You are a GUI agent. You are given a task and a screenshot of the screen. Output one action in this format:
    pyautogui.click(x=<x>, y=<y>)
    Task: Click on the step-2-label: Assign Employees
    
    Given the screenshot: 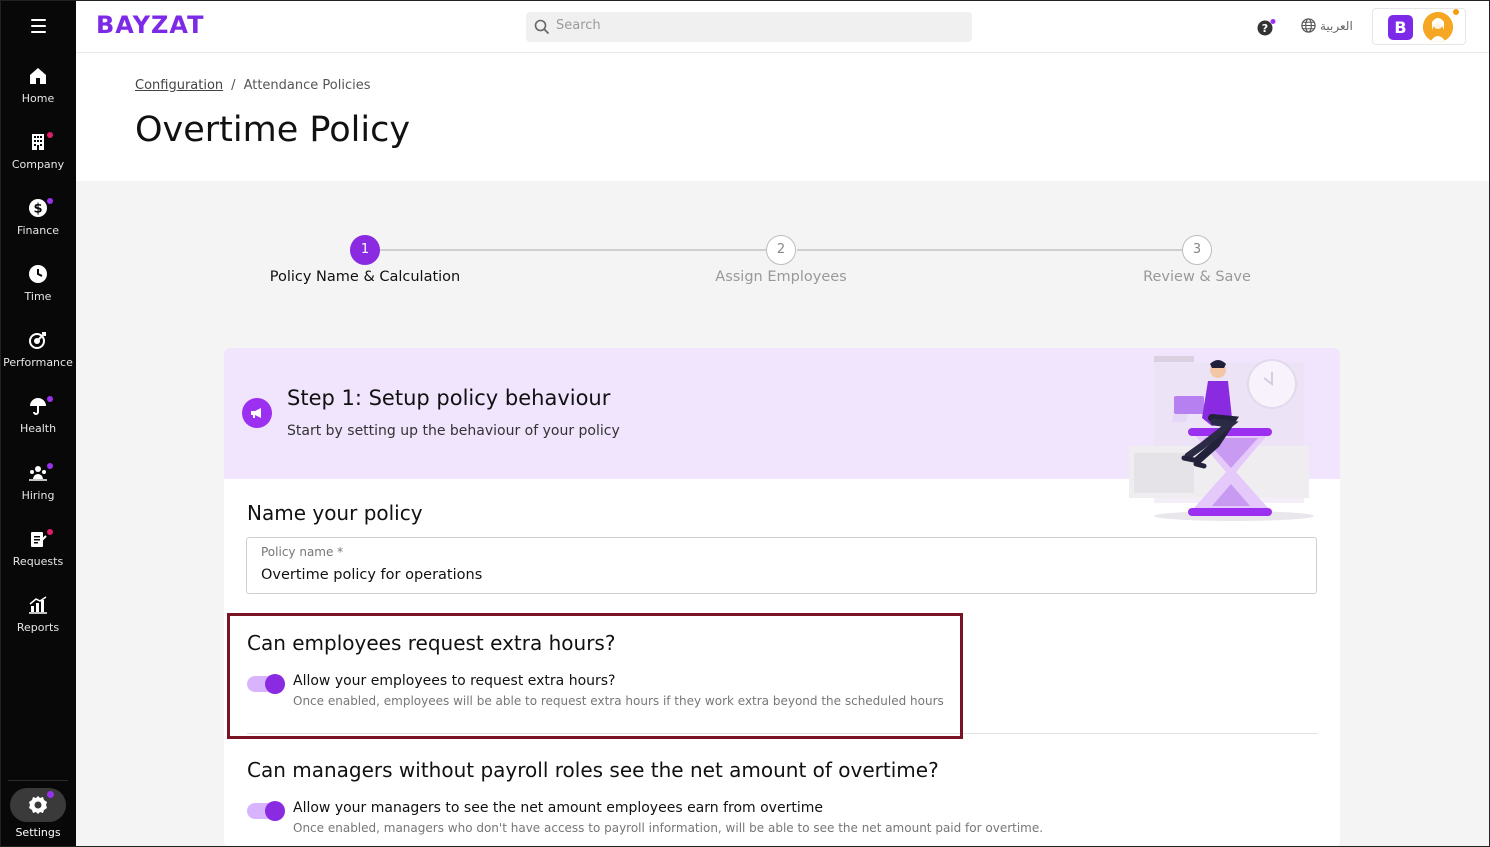 What is the action you would take?
    pyautogui.click(x=781, y=277)
    